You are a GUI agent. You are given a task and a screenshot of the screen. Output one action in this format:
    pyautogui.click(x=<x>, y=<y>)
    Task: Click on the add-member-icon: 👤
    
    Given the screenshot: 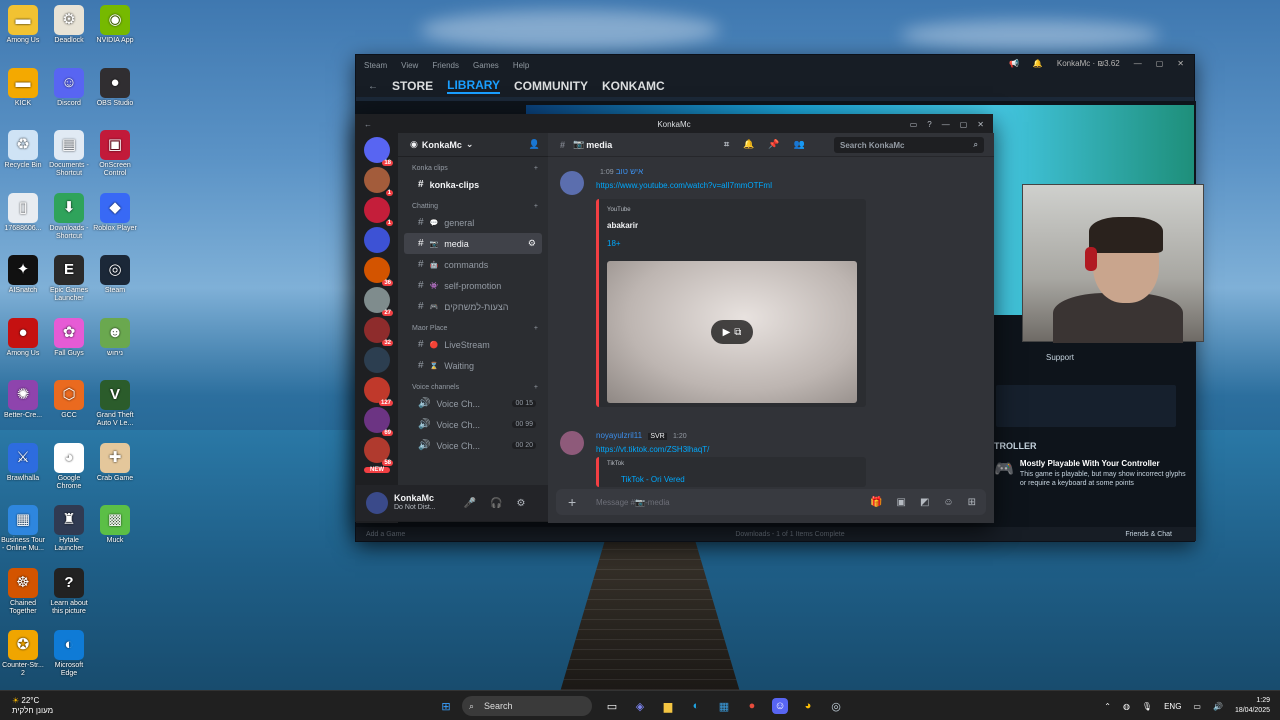 What is the action you would take?
    pyautogui.click(x=534, y=144)
    